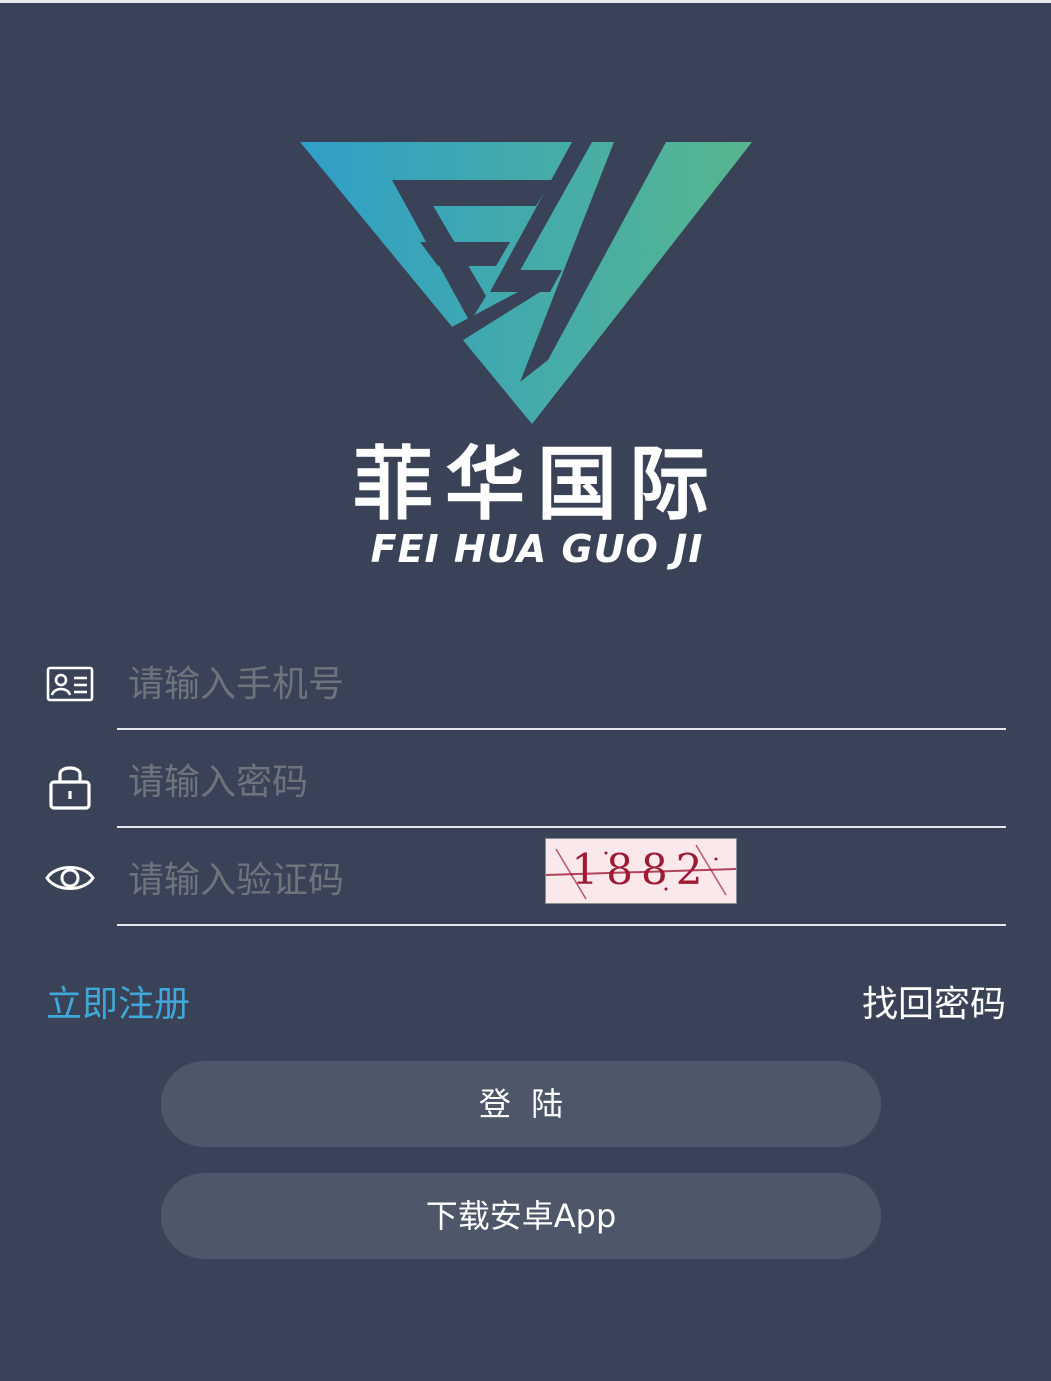 The width and height of the screenshot is (1051, 1381). What do you see at coordinates (934, 1005) in the screenshot?
I see `find-password-link: 找回密码` at bounding box center [934, 1005].